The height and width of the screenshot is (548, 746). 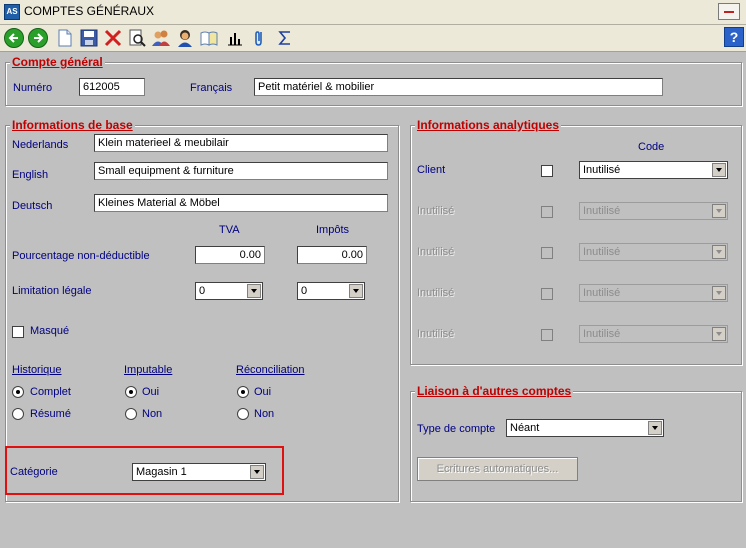 I want to click on help-icon: ?, so click(x=734, y=37).